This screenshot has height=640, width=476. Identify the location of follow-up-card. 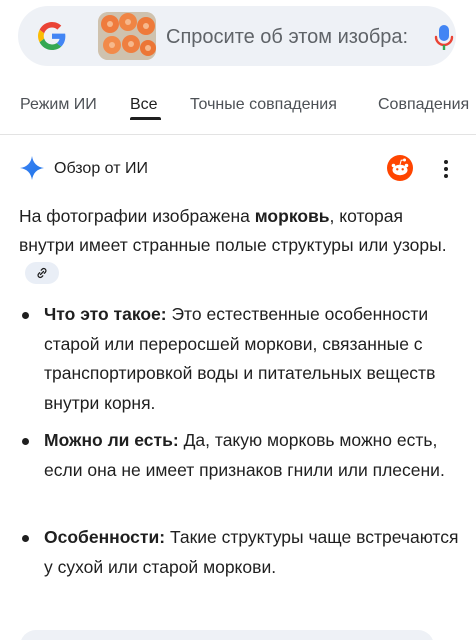
(227, 635).